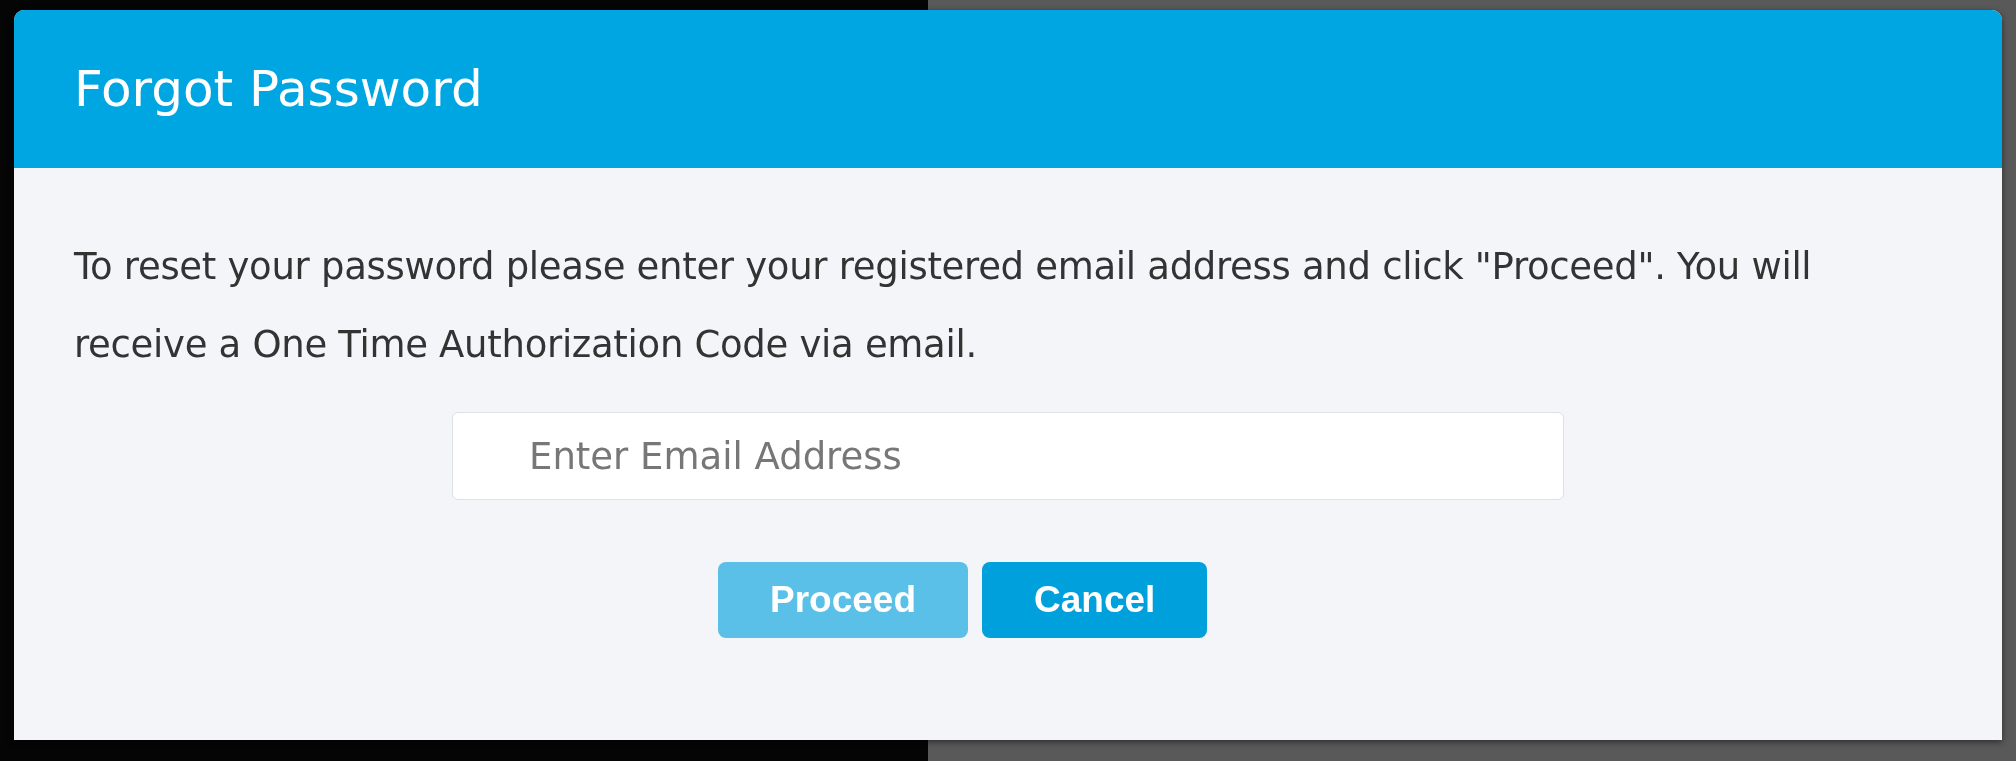 The height and width of the screenshot is (761, 2016). I want to click on instructions-text: To reset your password please enter your registered email address and click "Proceed". You will receive a One Time Authorization Code via email., so click(943, 306).